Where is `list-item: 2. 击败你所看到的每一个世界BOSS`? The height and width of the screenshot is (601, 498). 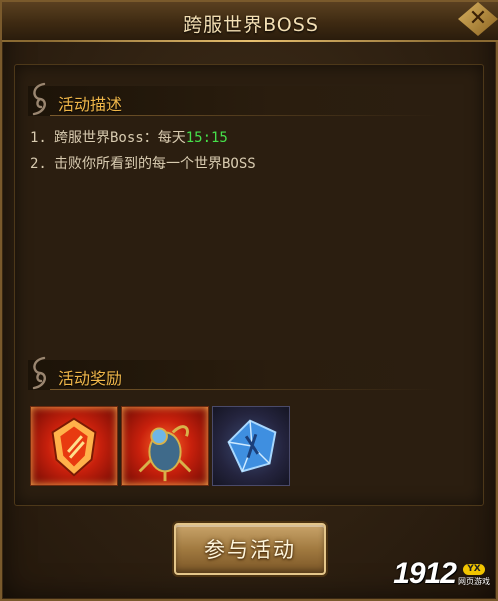 list-item: 2. 击败你所看到的每一个世界BOSS is located at coordinates (240, 167).